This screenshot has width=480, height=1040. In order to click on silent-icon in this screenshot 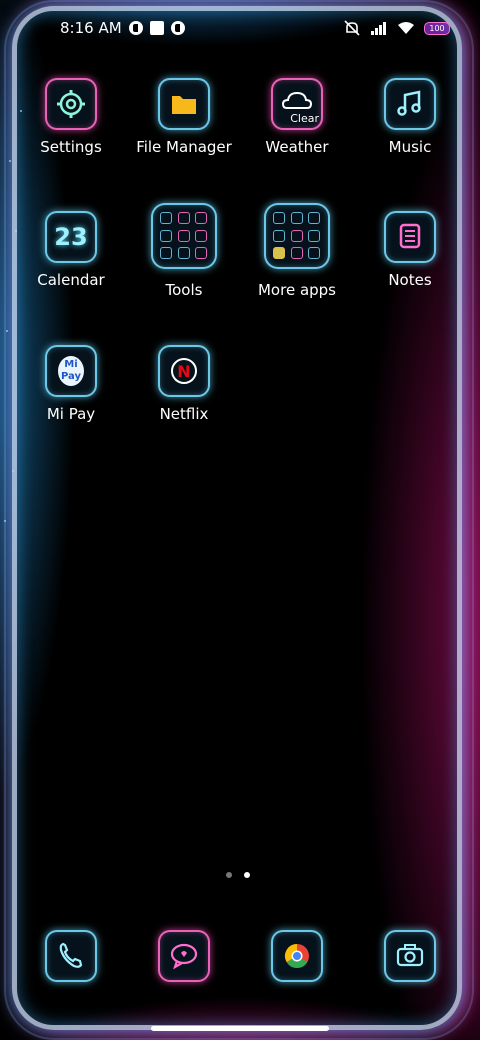, I will do `click(352, 28)`.